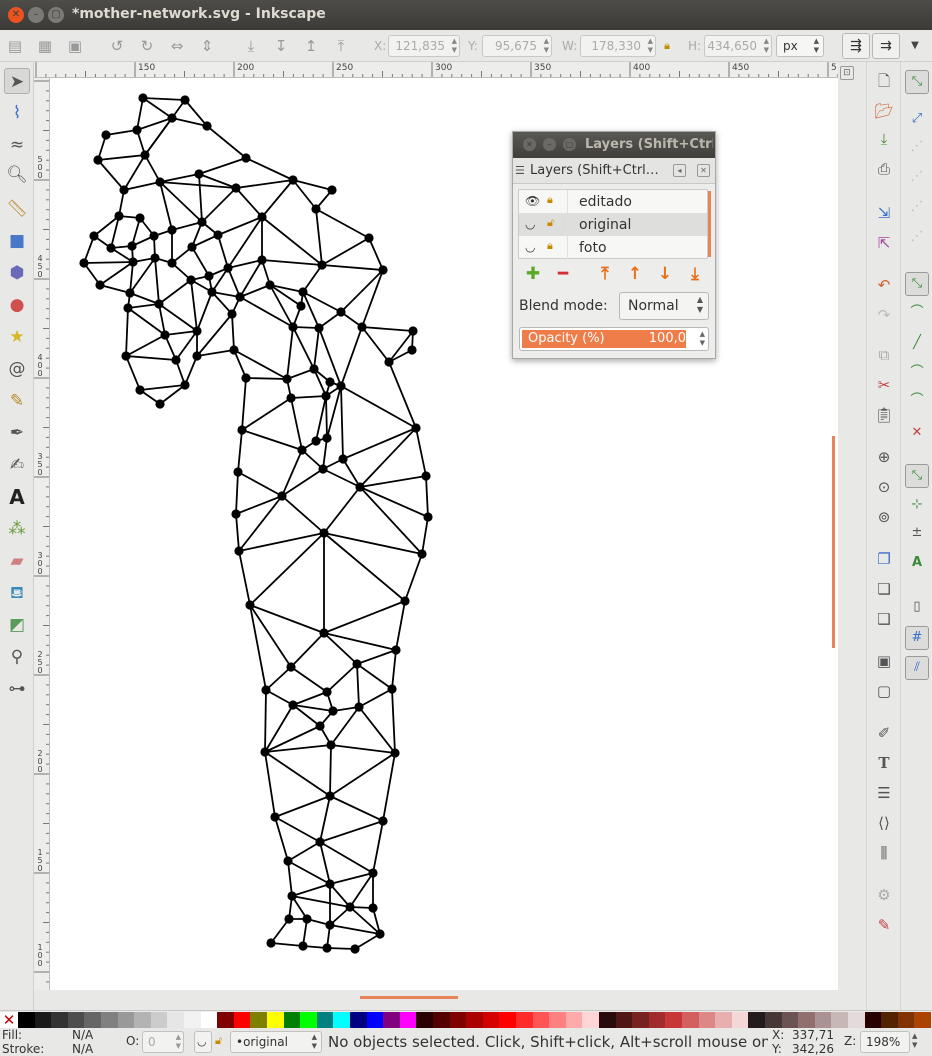  What do you see at coordinates (17, 657) in the screenshot?
I see `dropper-tool: ⚲` at bounding box center [17, 657].